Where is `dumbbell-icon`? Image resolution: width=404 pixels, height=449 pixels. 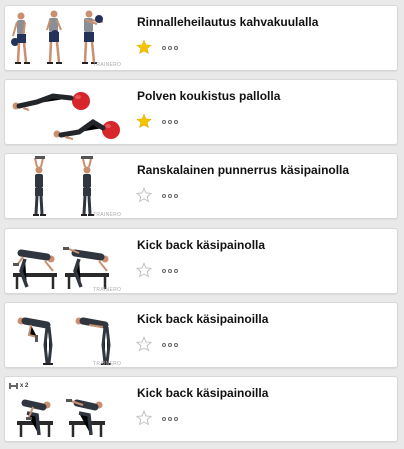 dumbbell-icon is located at coordinates (13, 386).